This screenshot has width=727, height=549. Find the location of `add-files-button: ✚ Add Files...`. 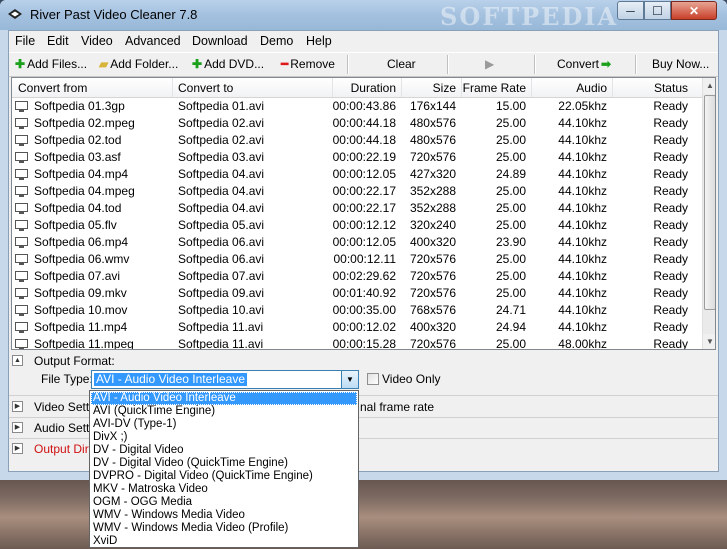

add-files-button: ✚ Add Files... is located at coordinates (51, 64).